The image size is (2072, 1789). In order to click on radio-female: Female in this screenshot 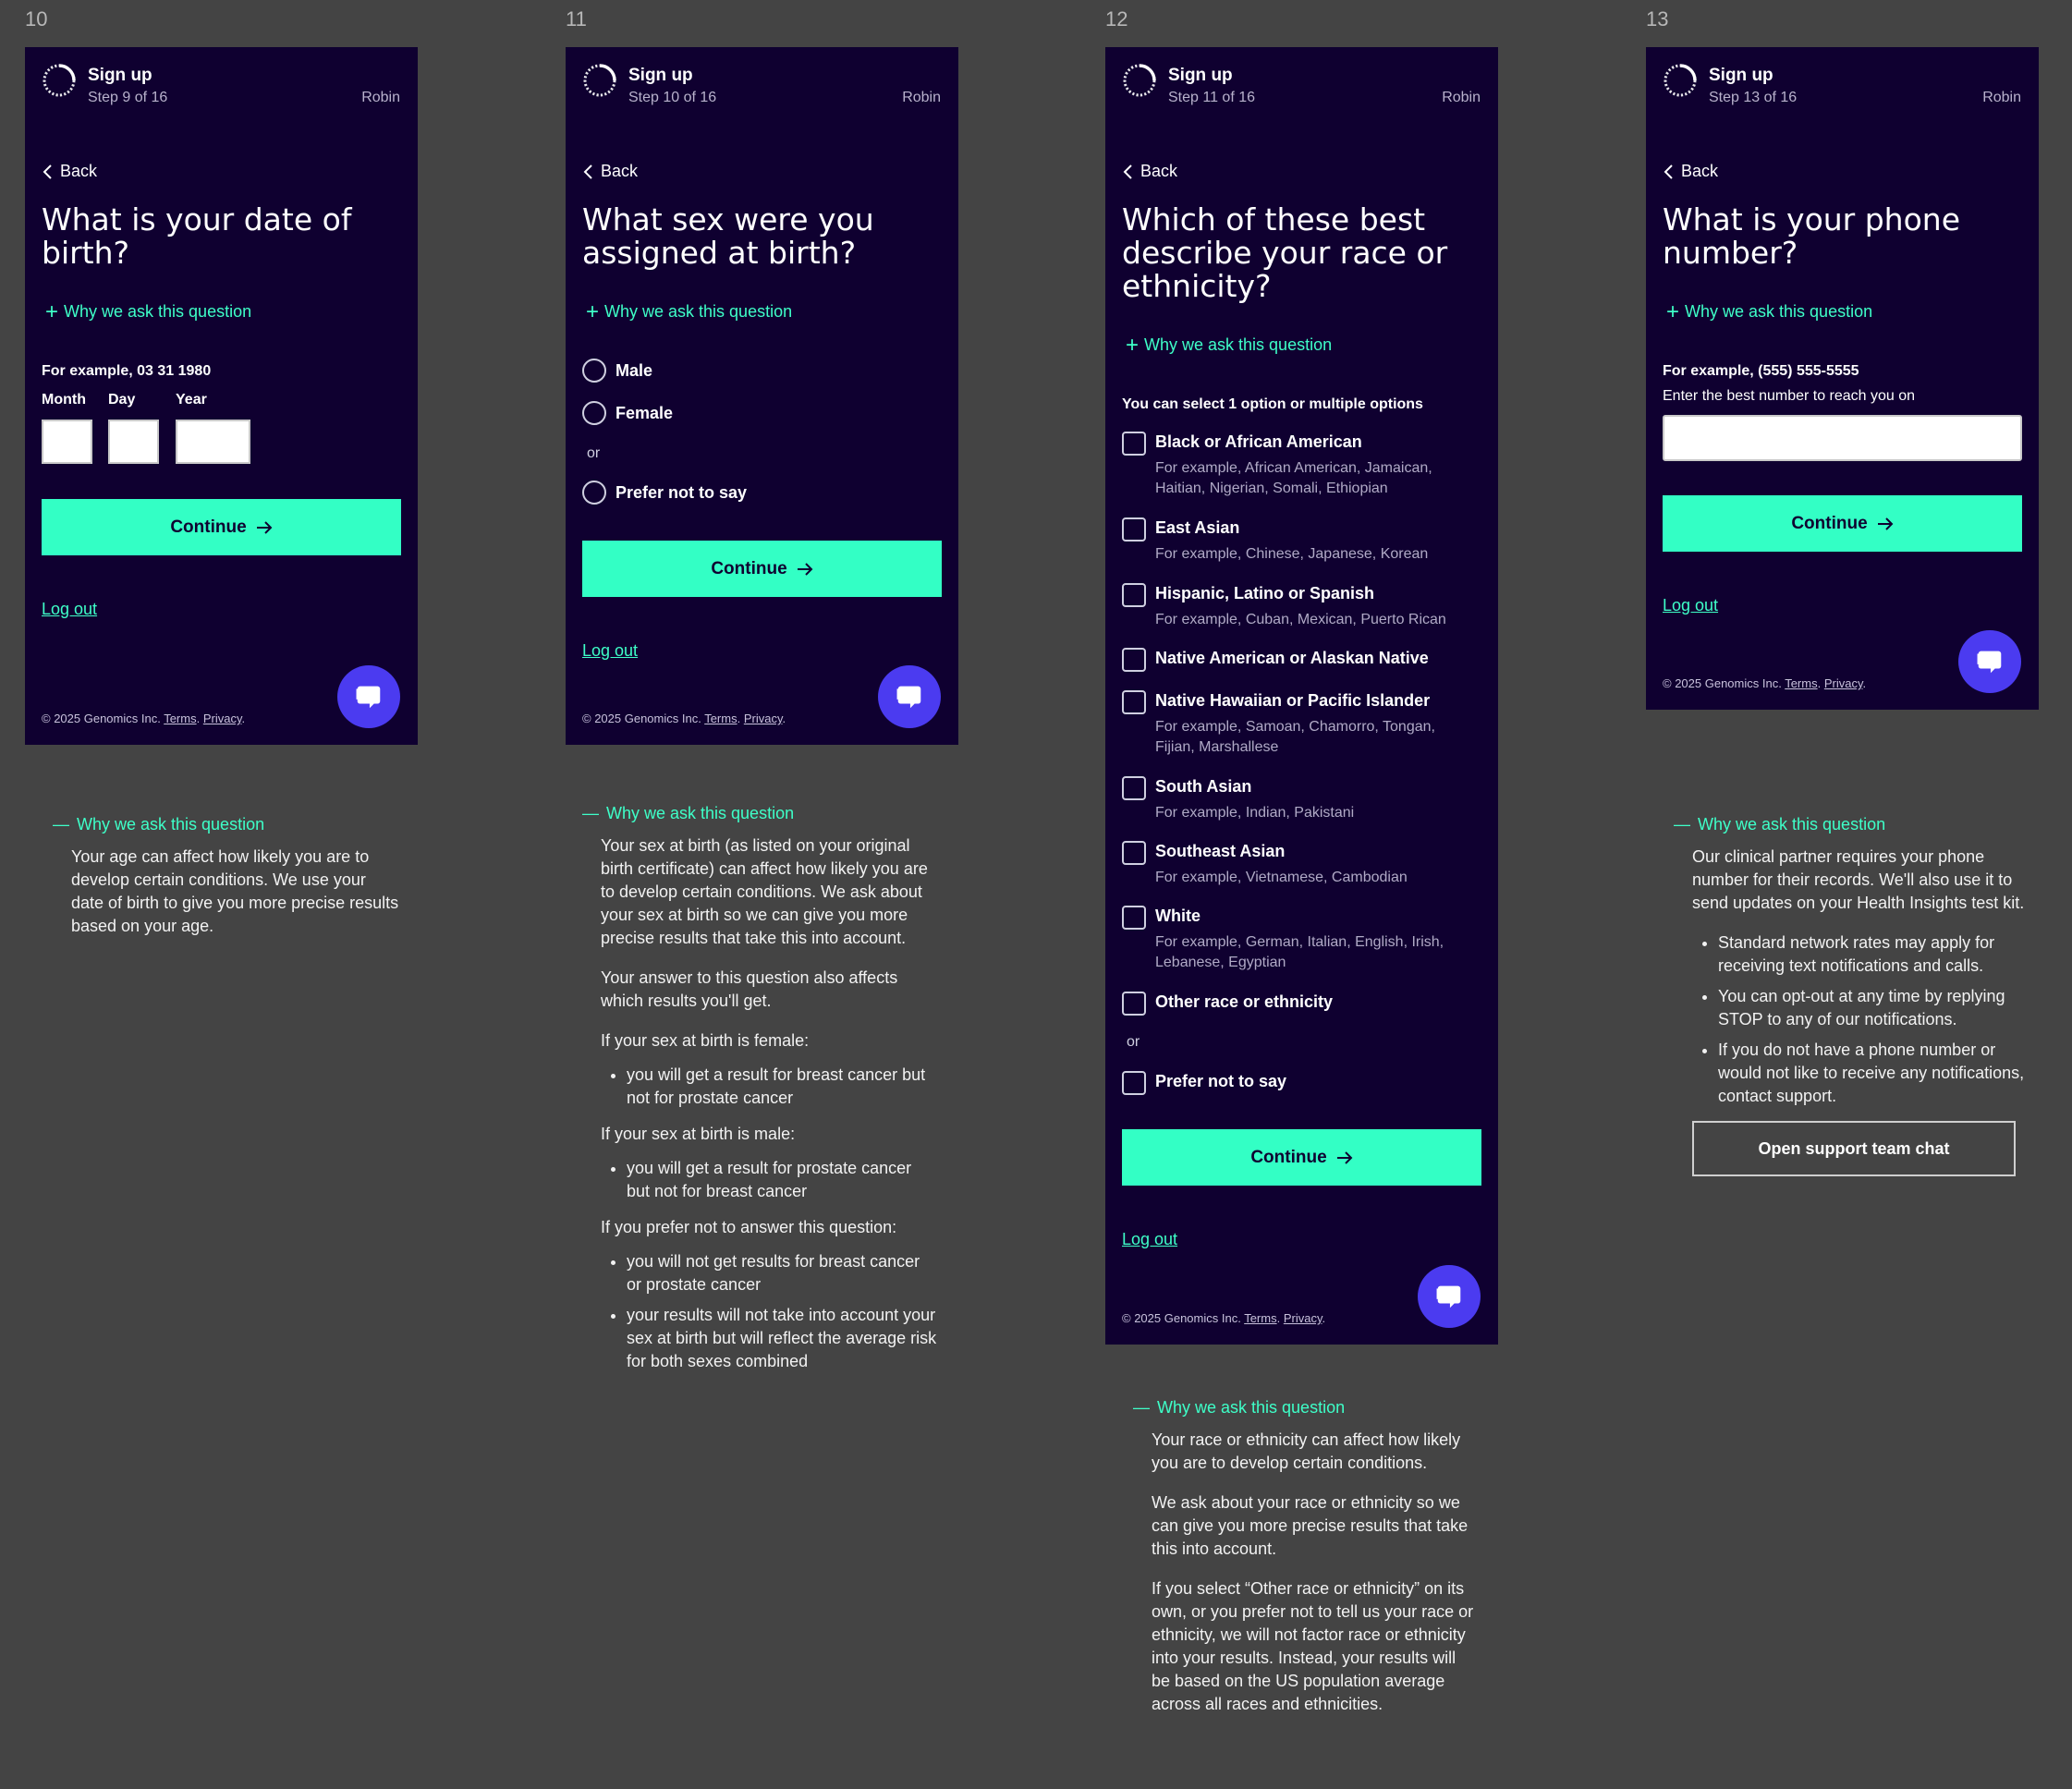, I will do `click(627, 413)`.